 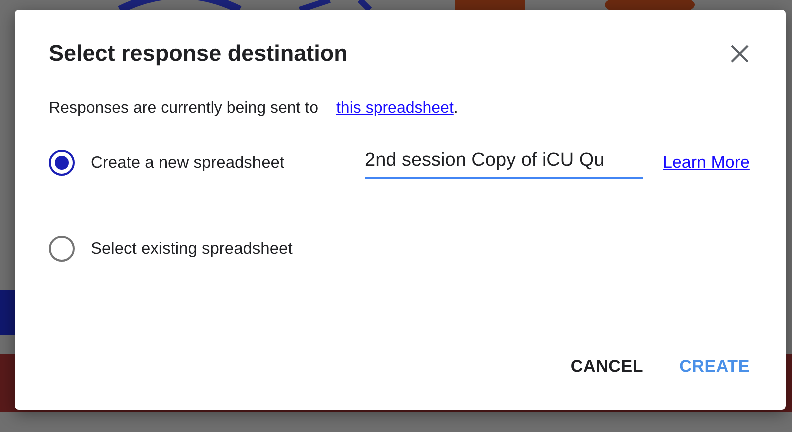 I want to click on option-label: Create a new spreadsheet, so click(x=228, y=163).